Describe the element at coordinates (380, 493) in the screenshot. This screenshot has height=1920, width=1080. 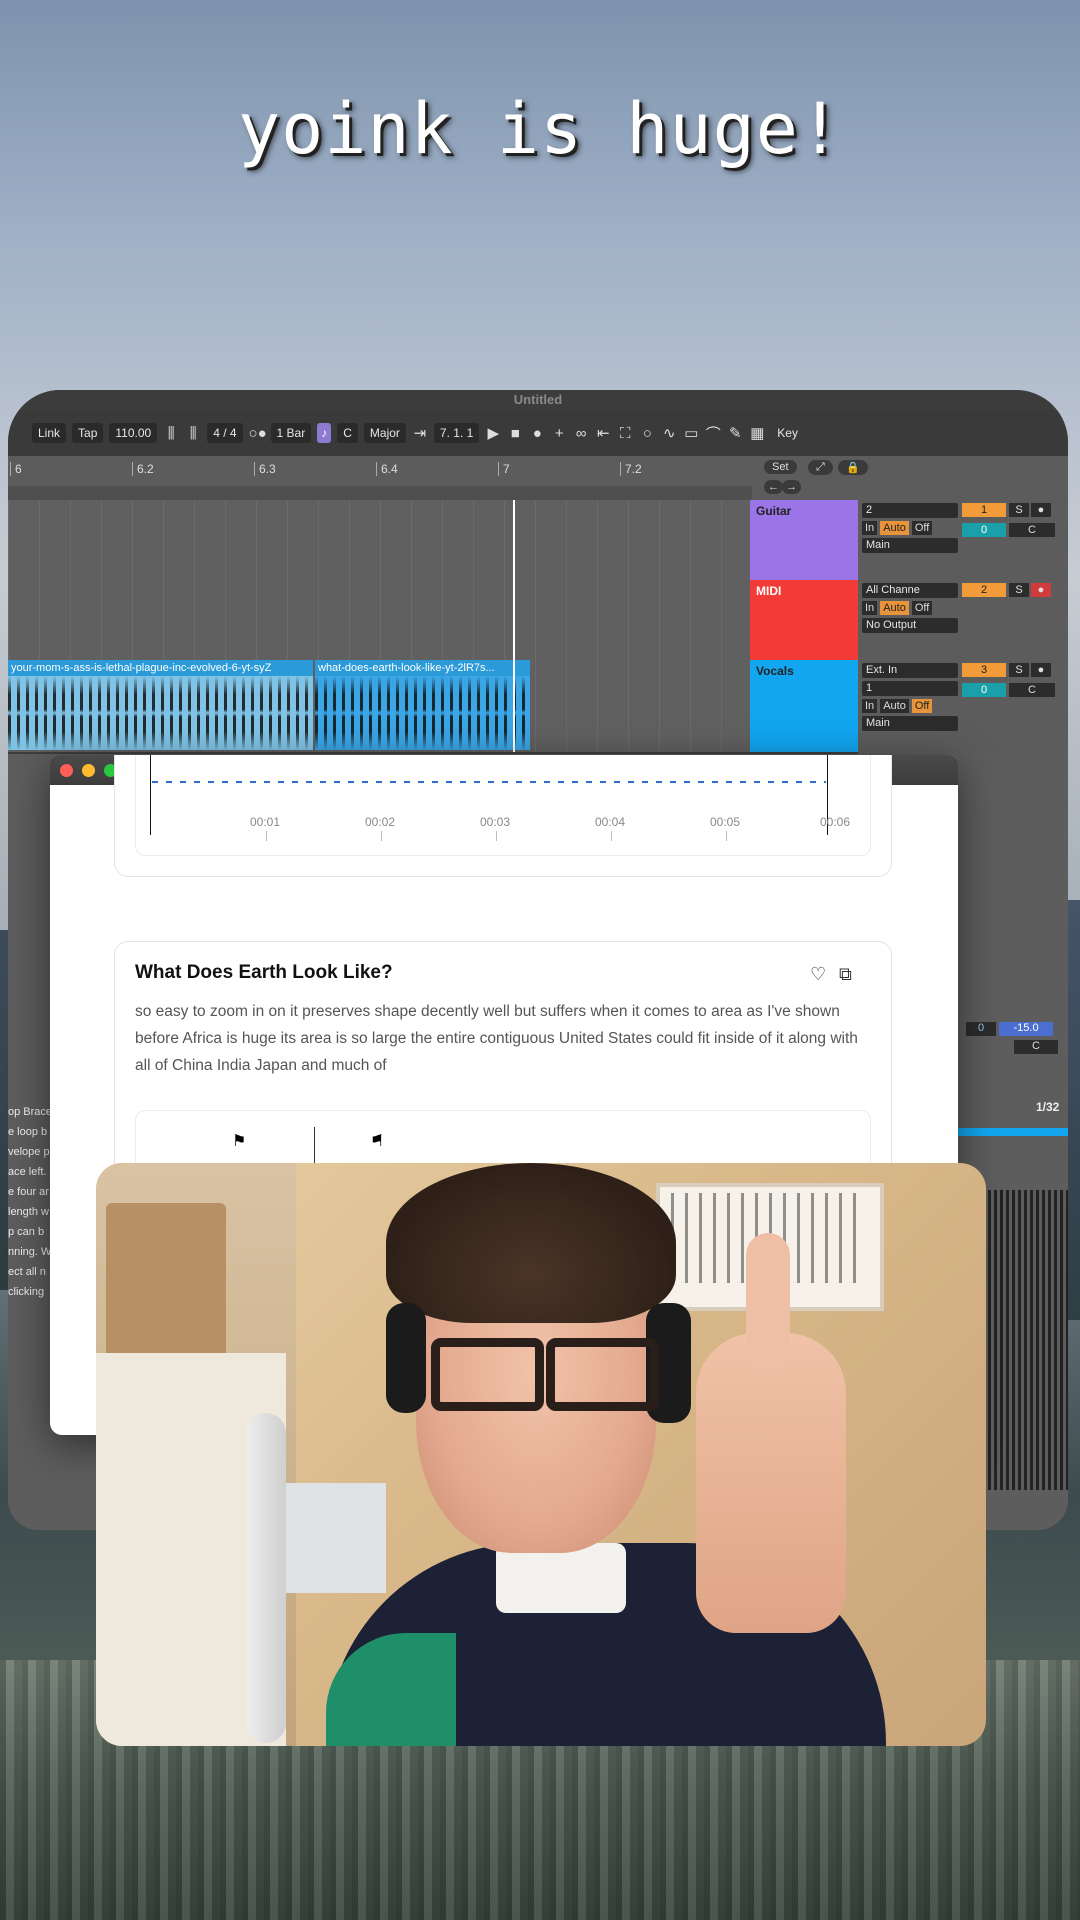
I see `loop-bar` at that location.